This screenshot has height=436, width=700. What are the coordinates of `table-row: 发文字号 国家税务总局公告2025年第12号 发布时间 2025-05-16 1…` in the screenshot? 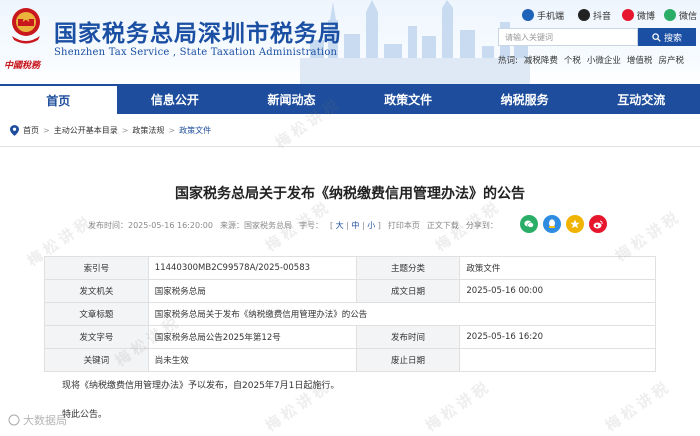 It's located at (350, 337).